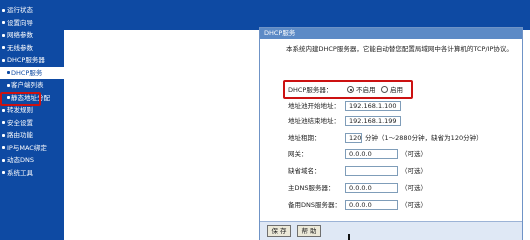 This screenshot has height=240, width=530. What do you see at coordinates (348, 89) in the screenshot?
I see `dhcp-highlight-annotation` at bounding box center [348, 89].